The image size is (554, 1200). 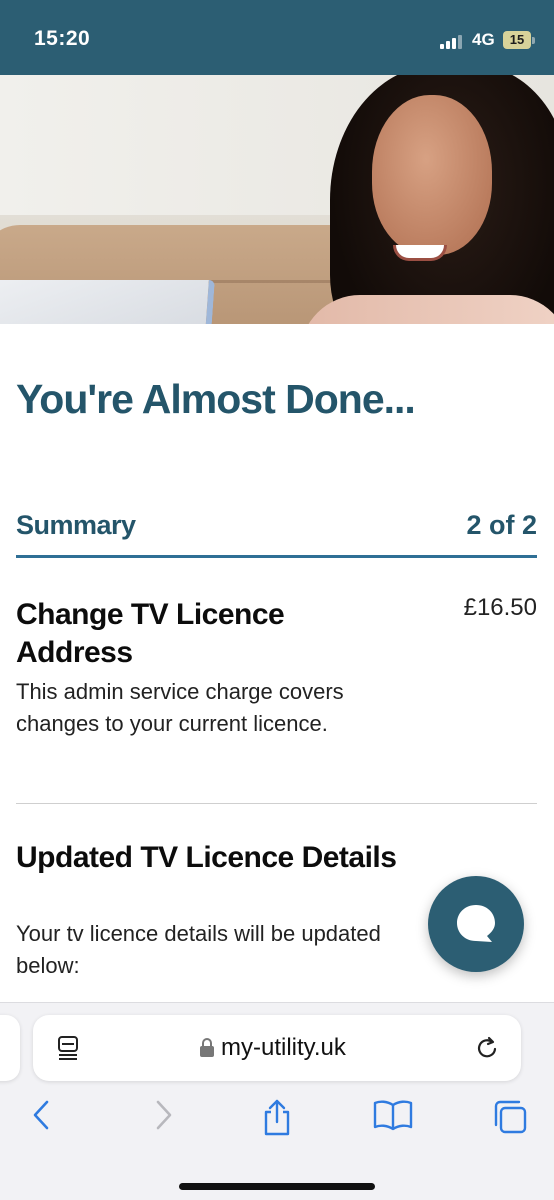 I want to click on lock-icon, so click(x=207, y=1047).